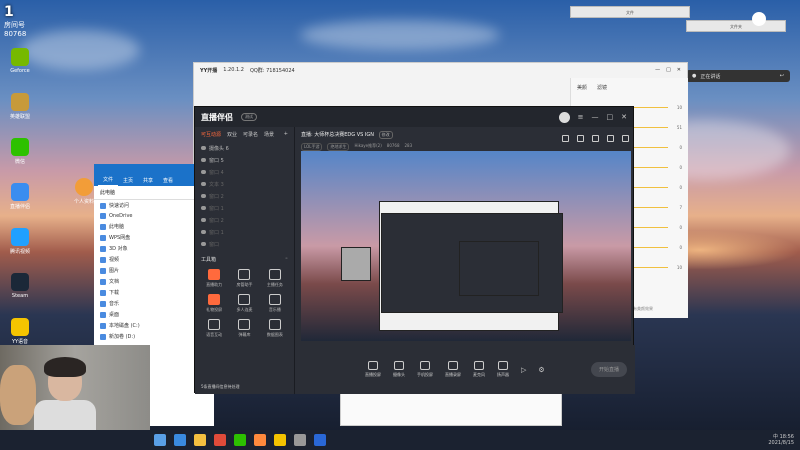 Image resolution: width=800 pixels, height=450 pixels. What do you see at coordinates (630, 12) in the screenshot?
I see `mini-window-top: 文件` at bounding box center [630, 12].